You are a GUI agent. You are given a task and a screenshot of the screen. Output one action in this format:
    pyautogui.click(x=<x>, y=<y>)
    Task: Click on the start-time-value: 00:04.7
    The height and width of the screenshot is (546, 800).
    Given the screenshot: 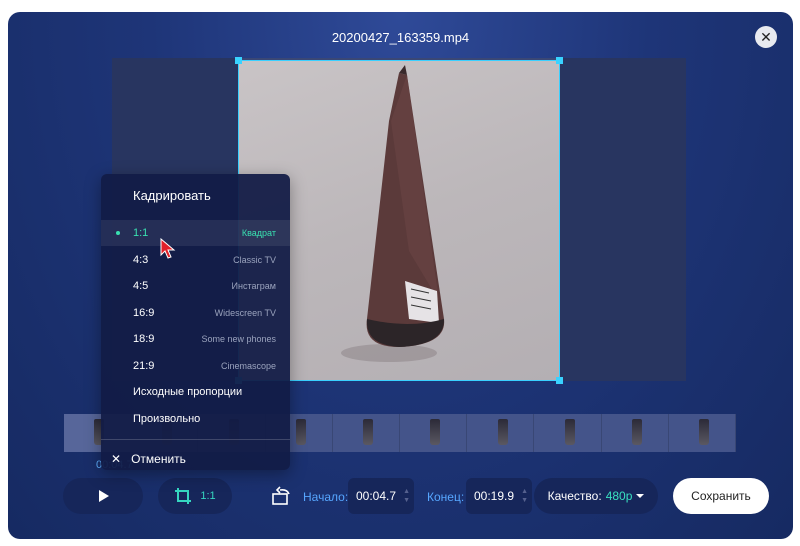 What is the action you would take?
    pyautogui.click(x=376, y=496)
    